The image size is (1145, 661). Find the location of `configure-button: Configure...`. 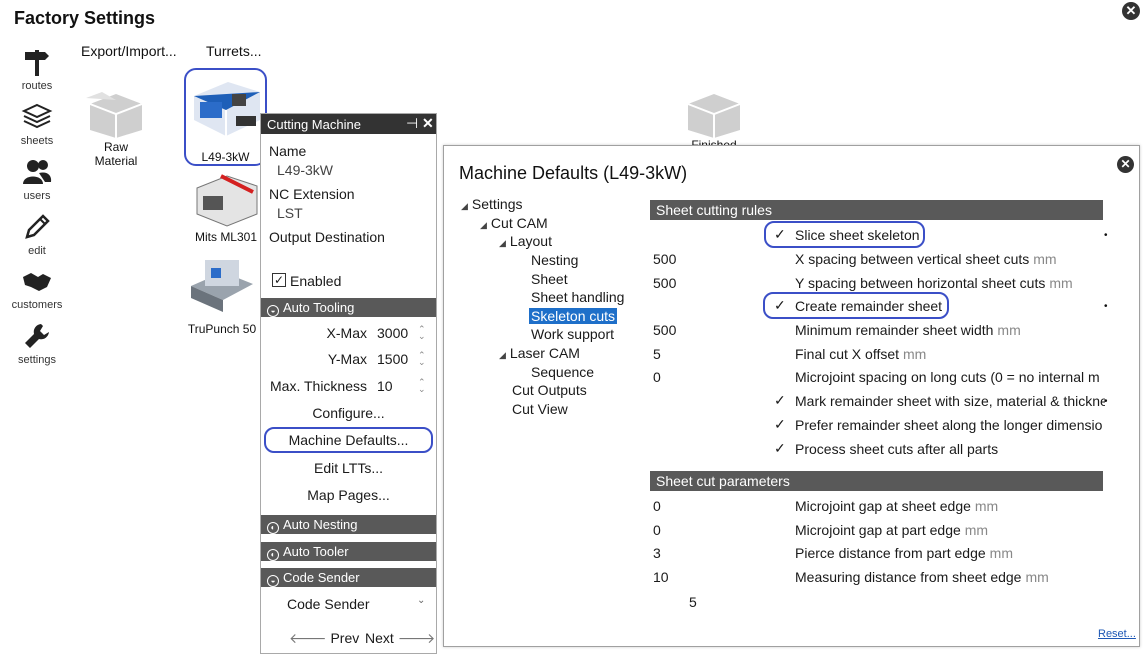

configure-button: Configure... is located at coordinates (348, 413).